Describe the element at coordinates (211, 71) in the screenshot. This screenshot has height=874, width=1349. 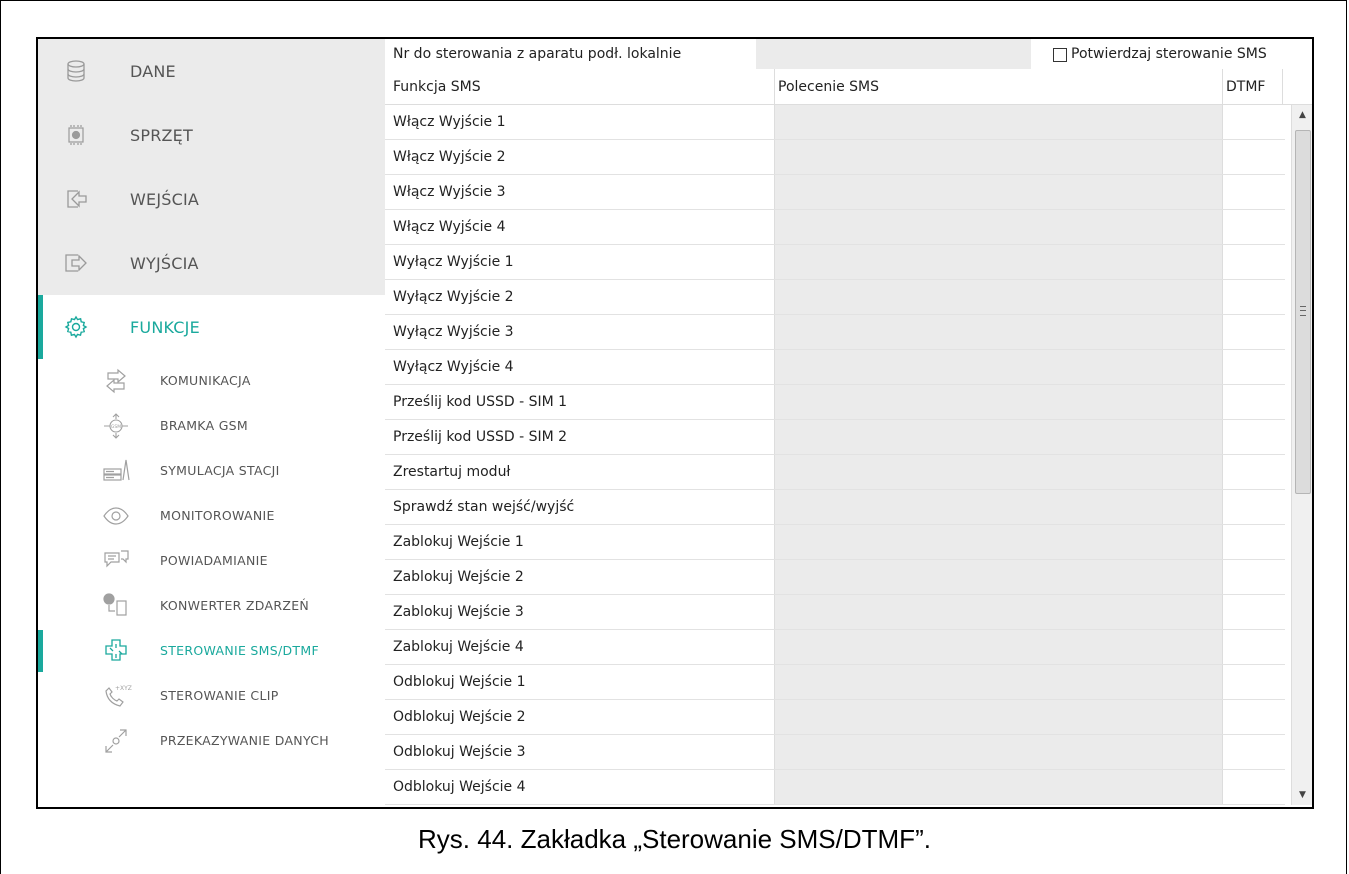
I see `nav-item-dane: DANE` at that location.